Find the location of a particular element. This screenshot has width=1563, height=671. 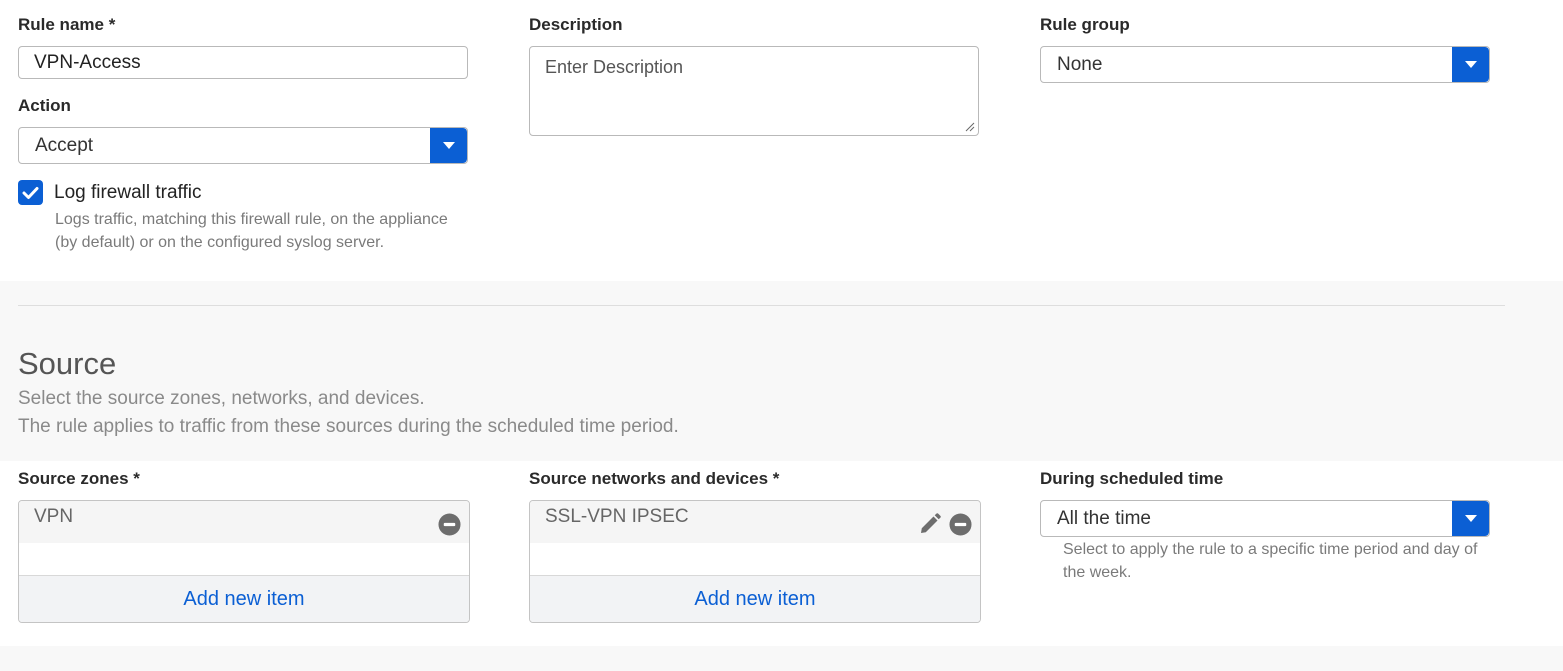

log-traffic-label: Log firewall traffic is located at coordinates (128, 193).